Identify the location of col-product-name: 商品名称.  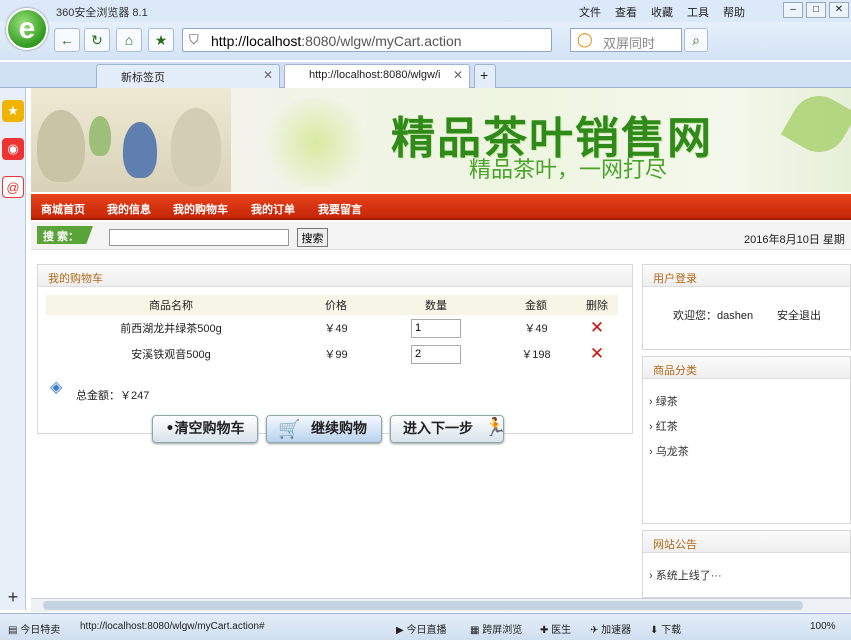
(171, 305).